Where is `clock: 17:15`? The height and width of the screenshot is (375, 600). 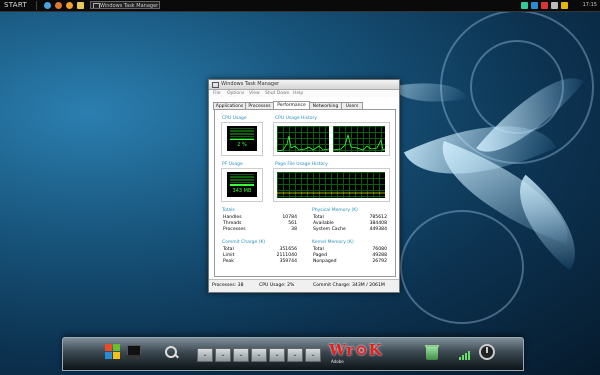
clock: 17:15 is located at coordinates (589, 5).